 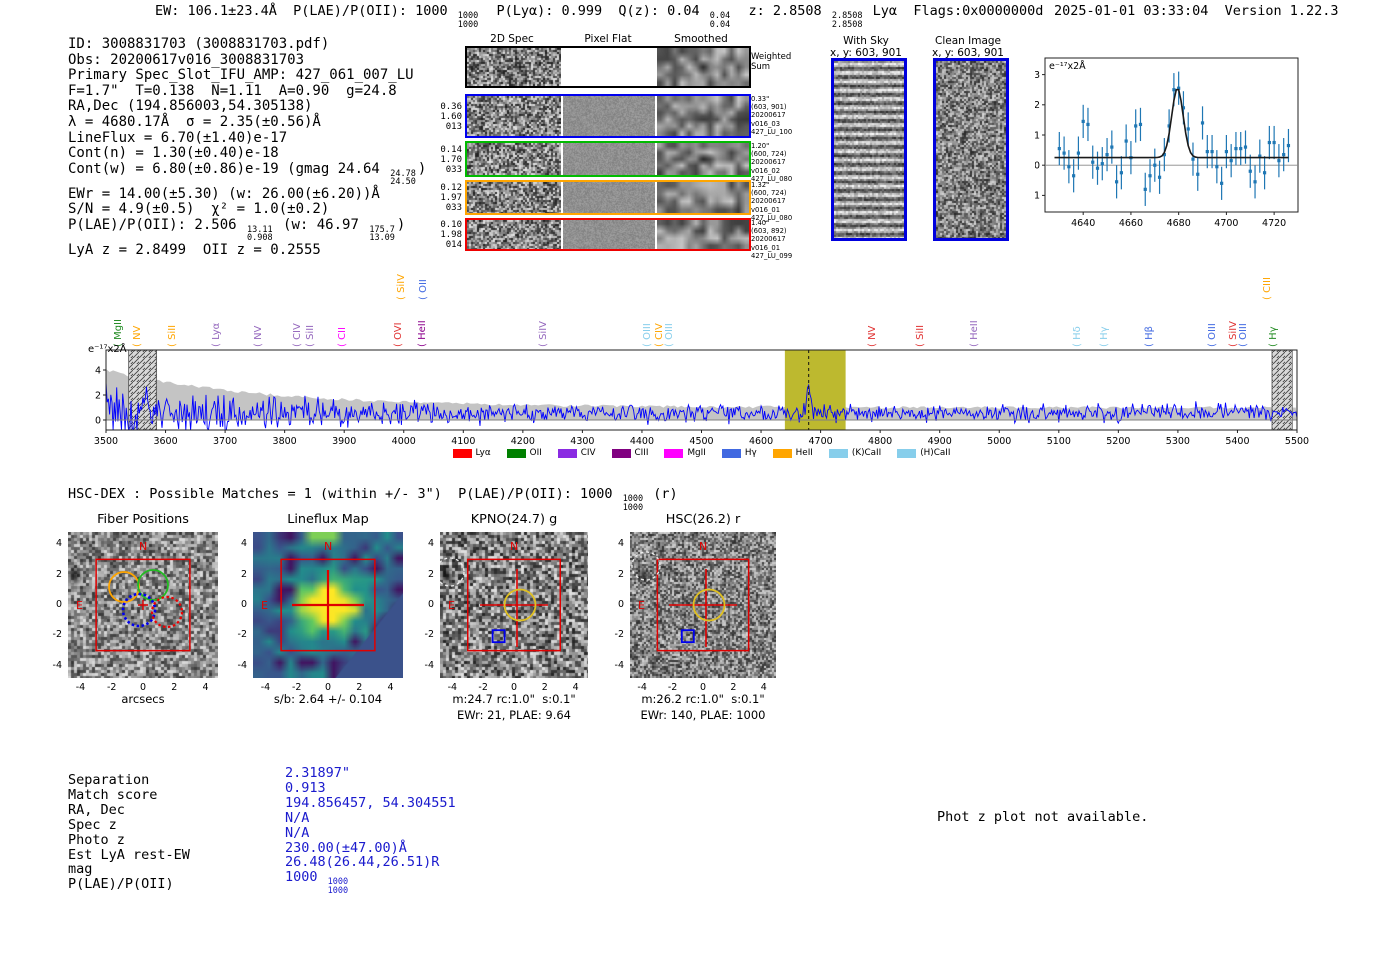 I want to click on text-segment: EW: 106.1±23.4Å P(LAE)/P(OII): 1000, so click(x=305, y=11).